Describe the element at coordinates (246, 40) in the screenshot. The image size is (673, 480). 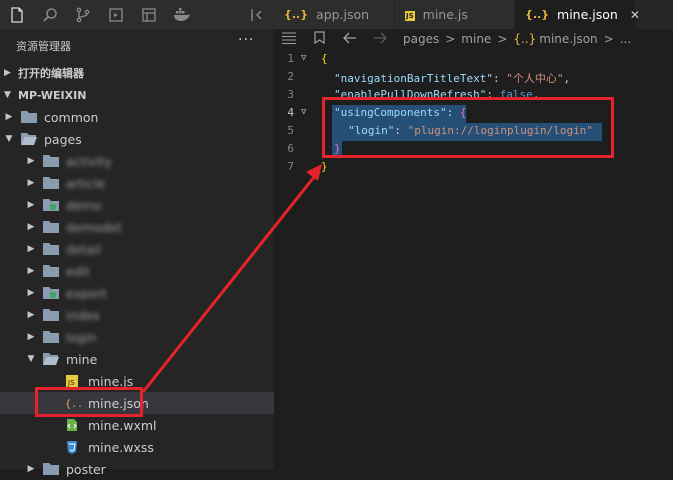
I see `more-actions-button: ···` at that location.